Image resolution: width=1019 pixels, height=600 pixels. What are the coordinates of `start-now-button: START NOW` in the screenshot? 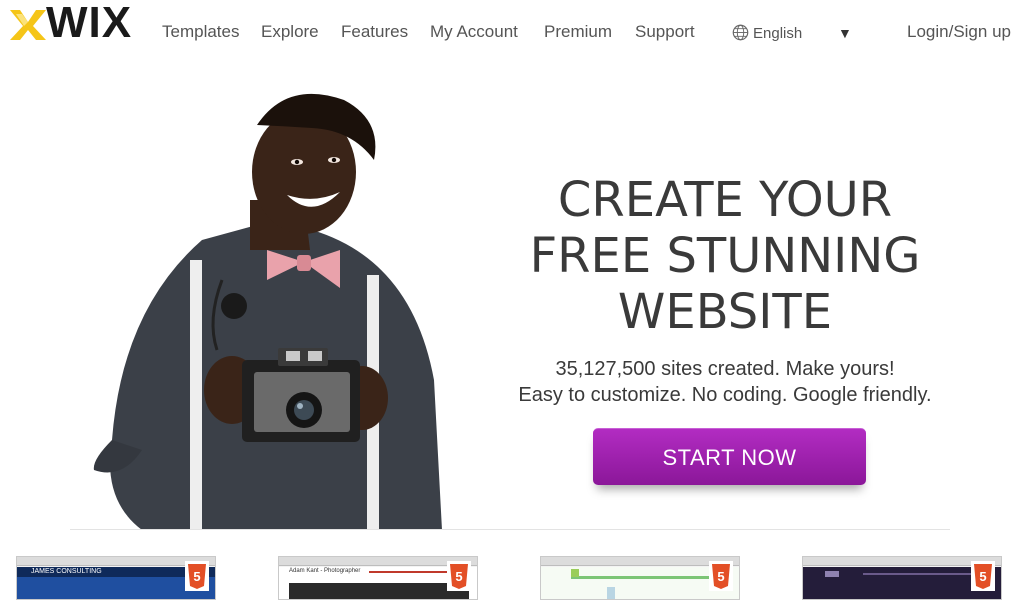 It's located at (729, 456).